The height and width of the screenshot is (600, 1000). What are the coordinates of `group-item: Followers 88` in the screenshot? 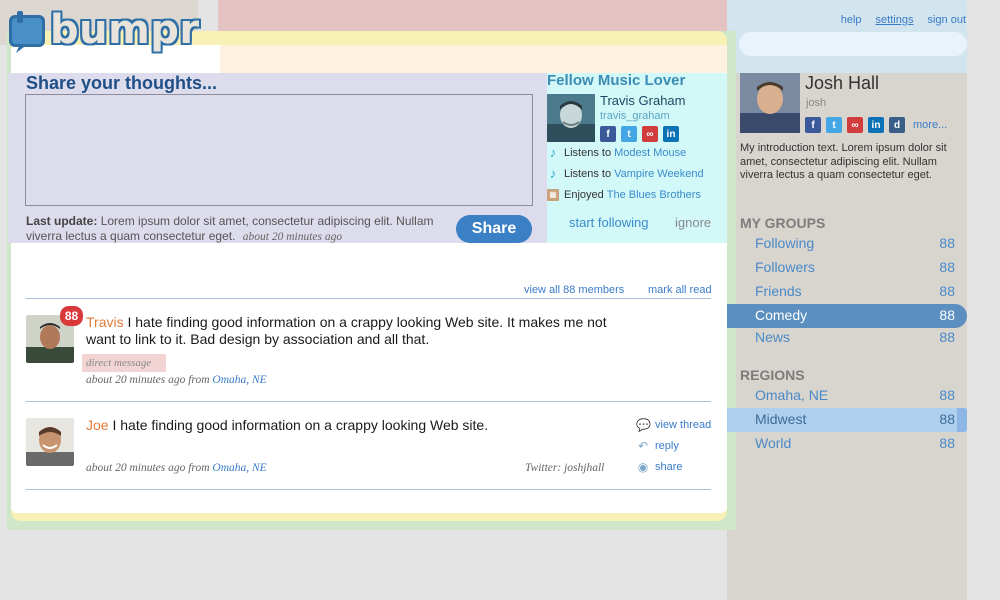 It's located at (847, 268).